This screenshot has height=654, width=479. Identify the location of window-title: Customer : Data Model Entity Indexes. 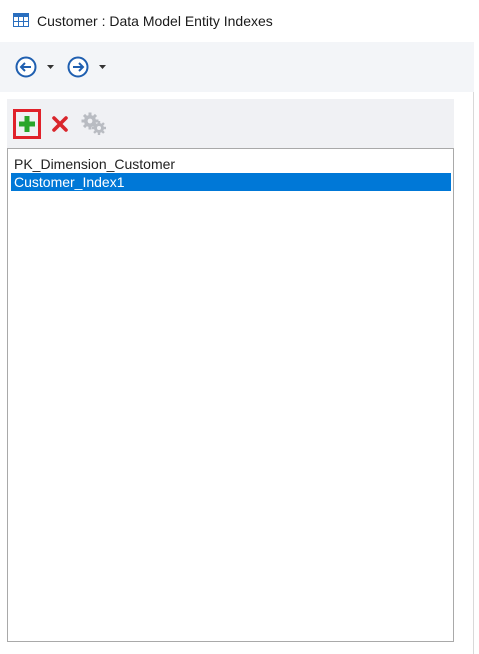
(155, 21).